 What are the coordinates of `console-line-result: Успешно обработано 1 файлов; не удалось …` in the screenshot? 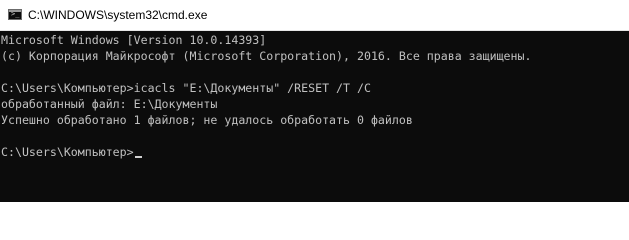 It's located at (207, 120).